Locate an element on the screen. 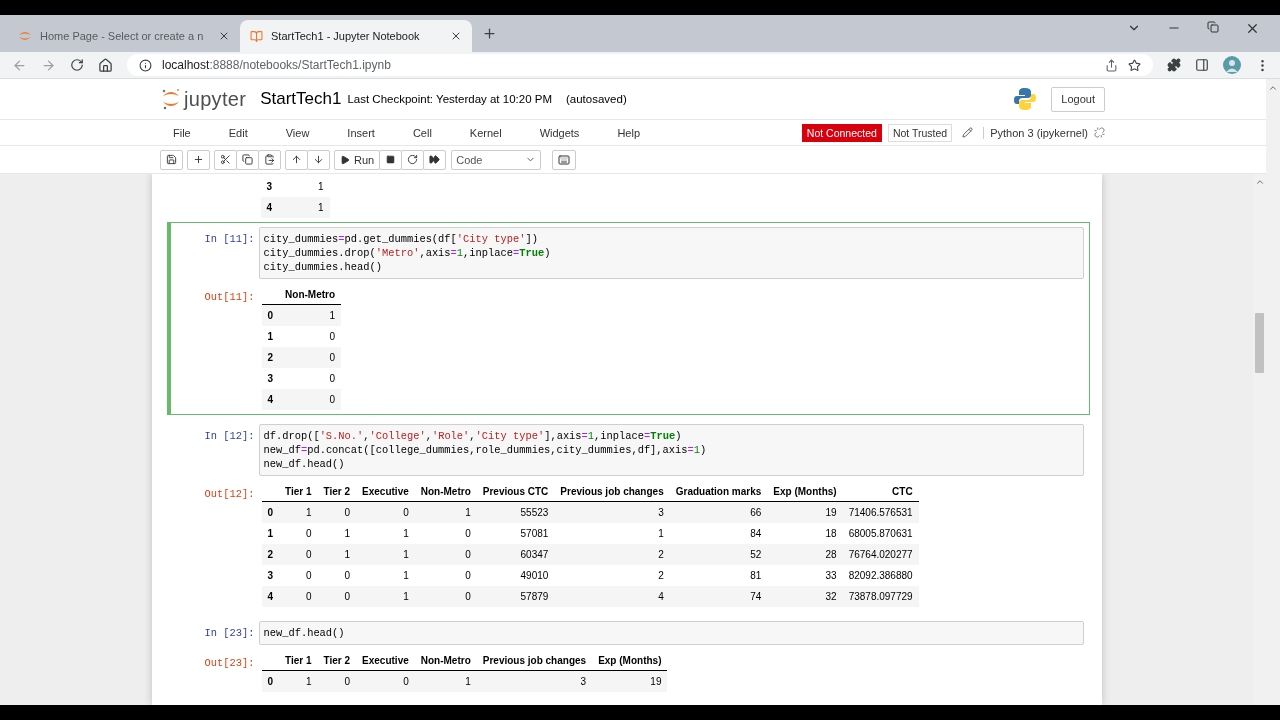 This screenshot has height=720, width=1280. save-icon is located at coordinates (171, 159).